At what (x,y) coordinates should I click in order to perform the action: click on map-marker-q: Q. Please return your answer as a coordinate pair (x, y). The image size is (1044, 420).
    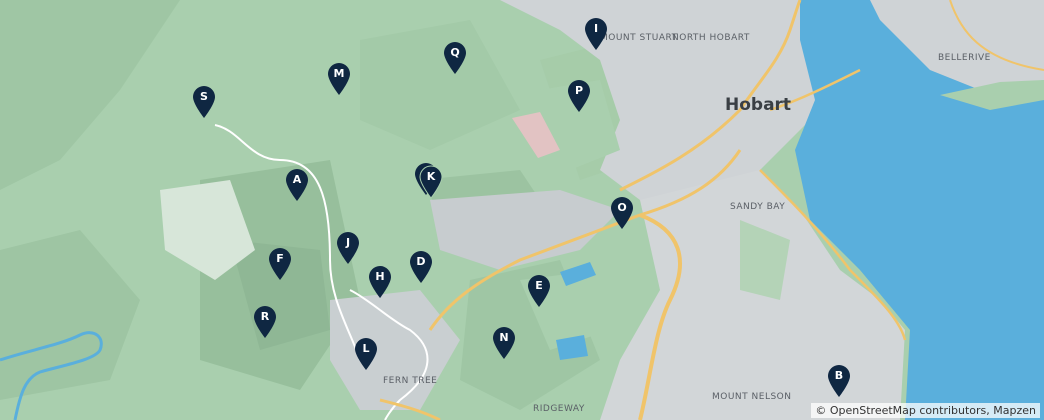
    Looking at the image, I should click on (455, 58).